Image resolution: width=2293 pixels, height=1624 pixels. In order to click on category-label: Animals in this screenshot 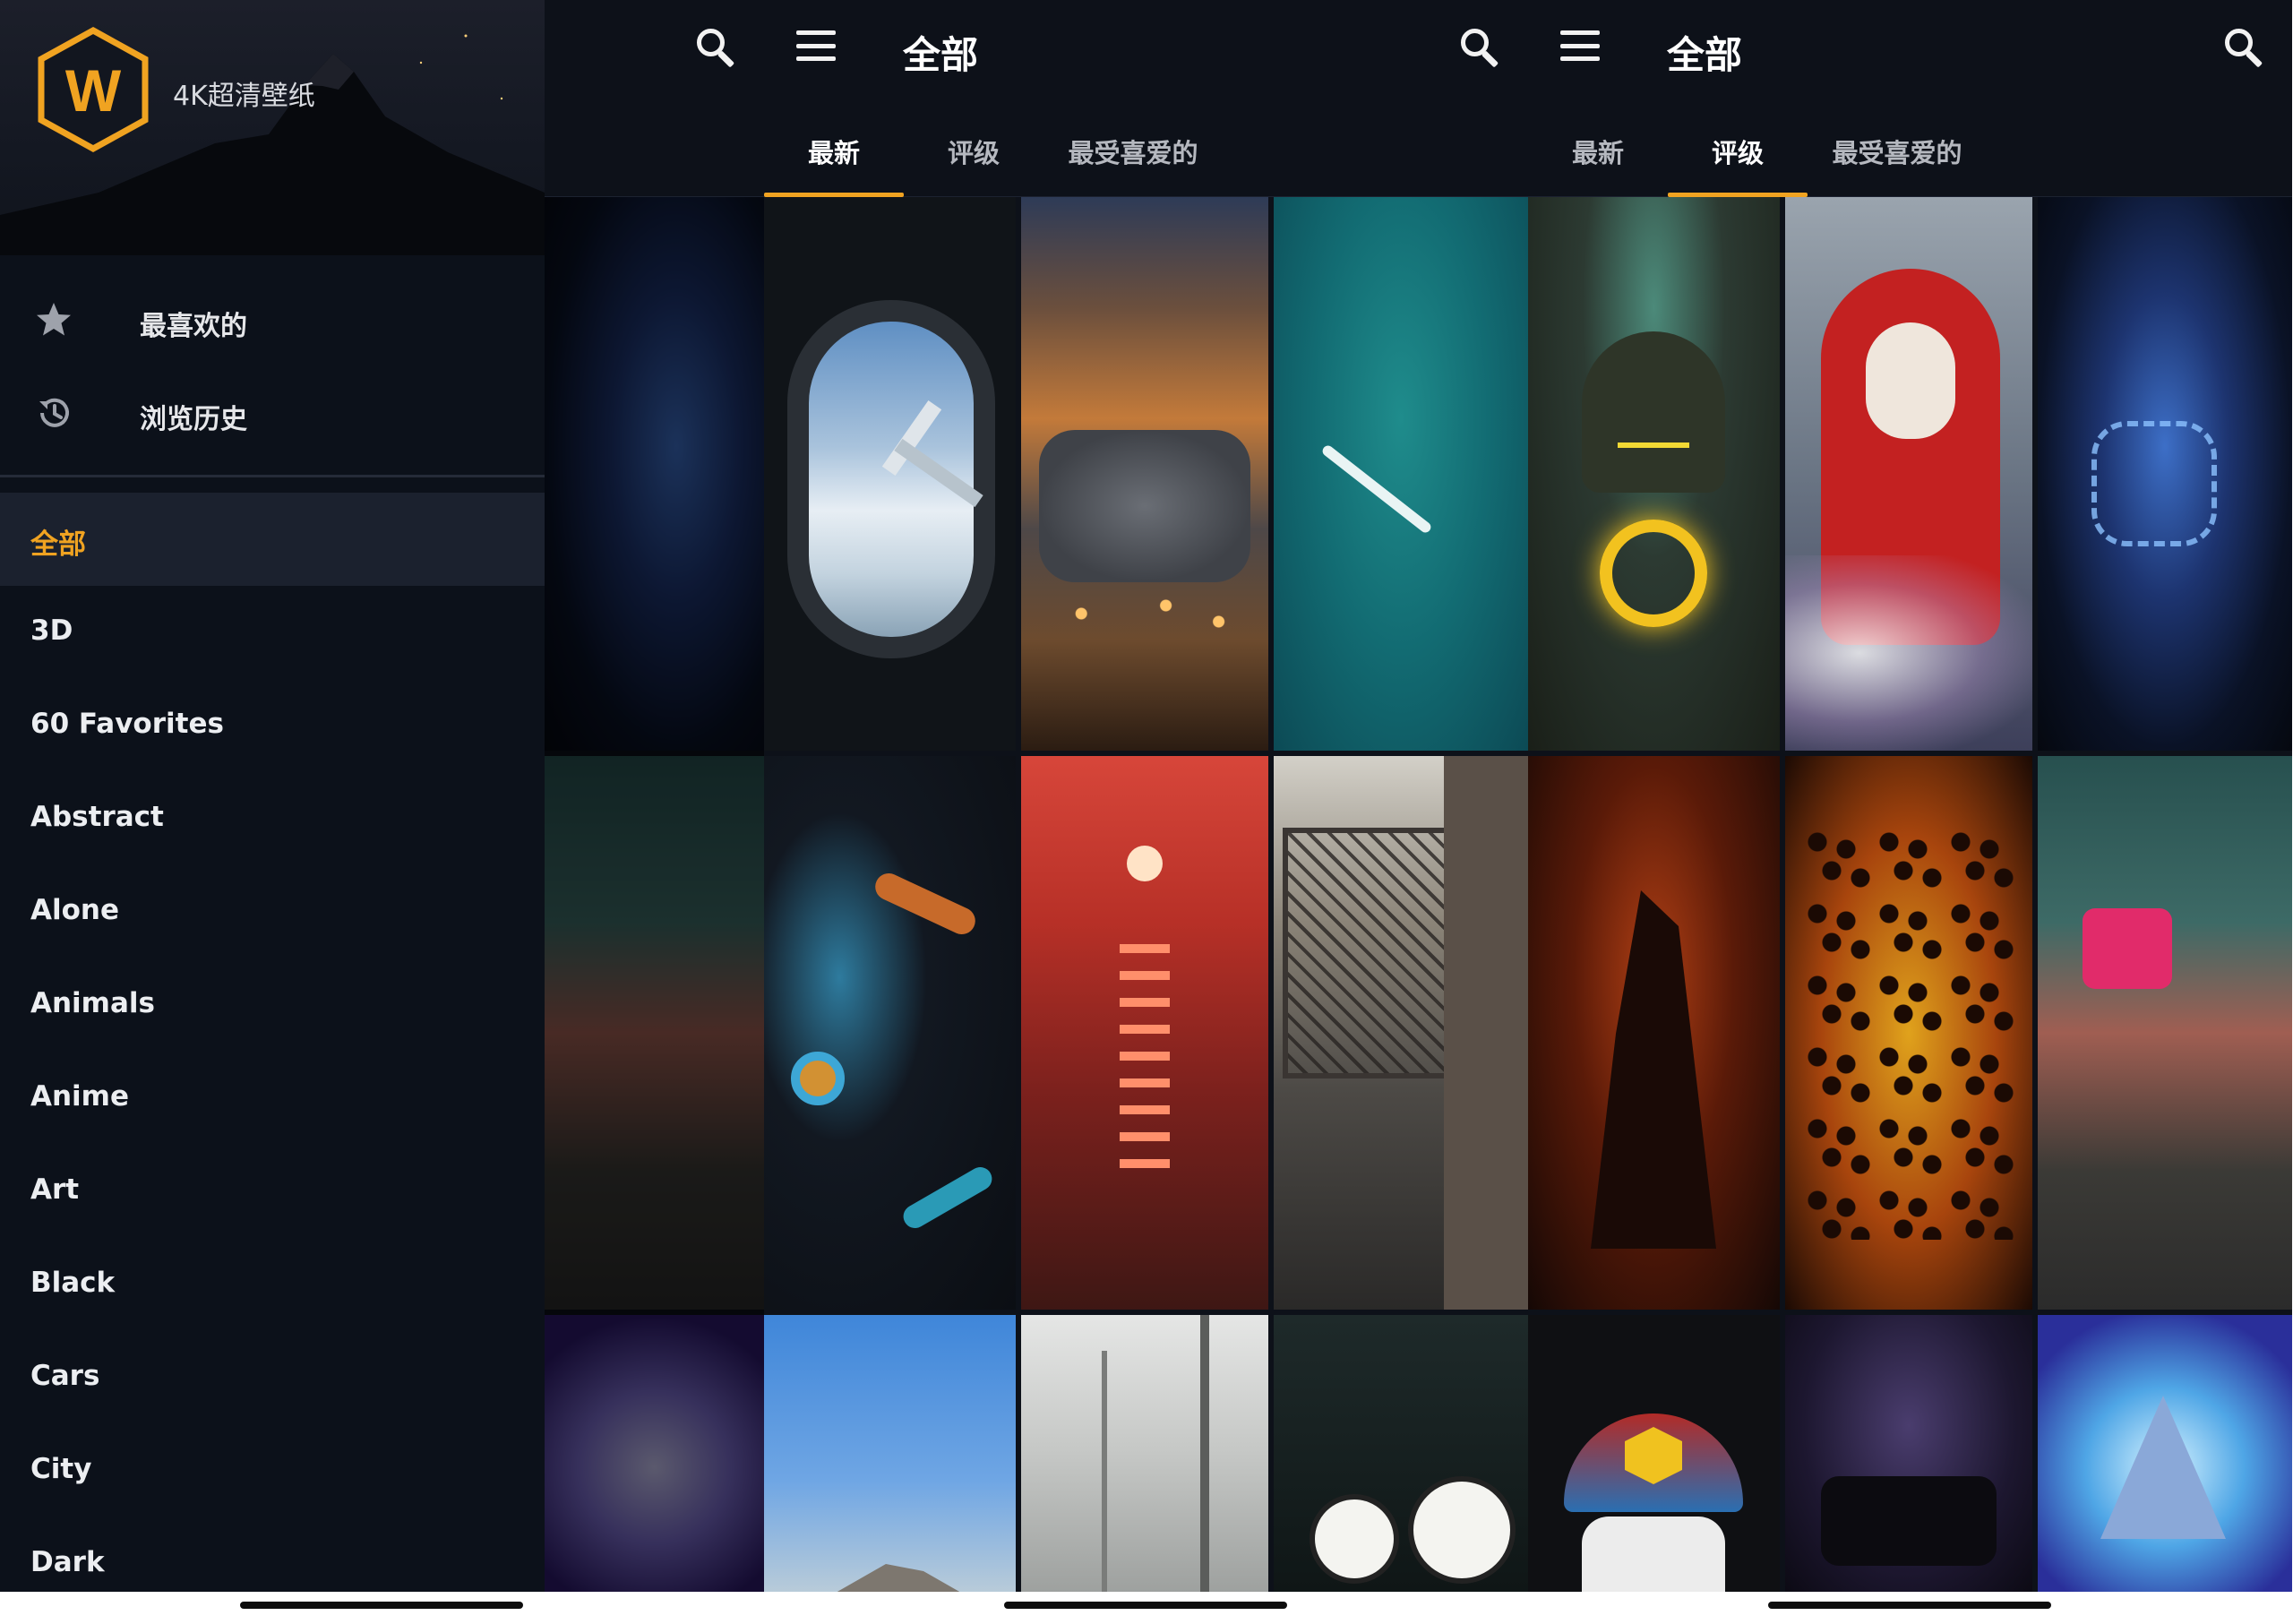, I will do `click(92, 1003)`.